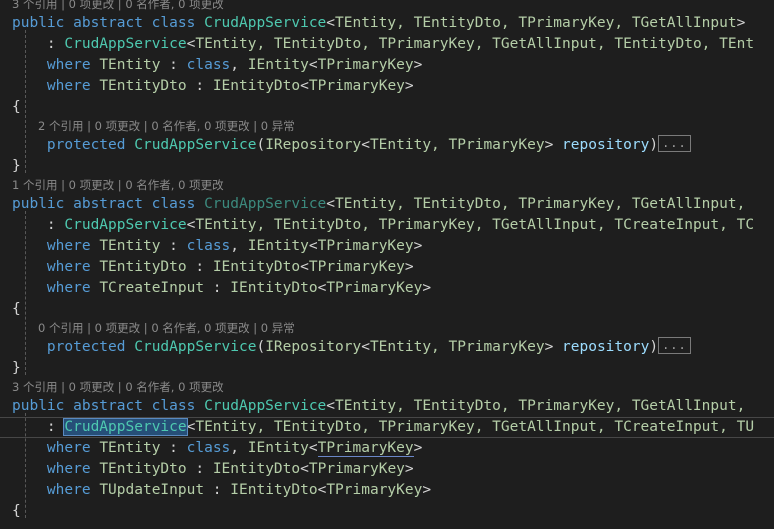 The image size is (774, 529). I want to click on code-token: repository, so click(606, 347).